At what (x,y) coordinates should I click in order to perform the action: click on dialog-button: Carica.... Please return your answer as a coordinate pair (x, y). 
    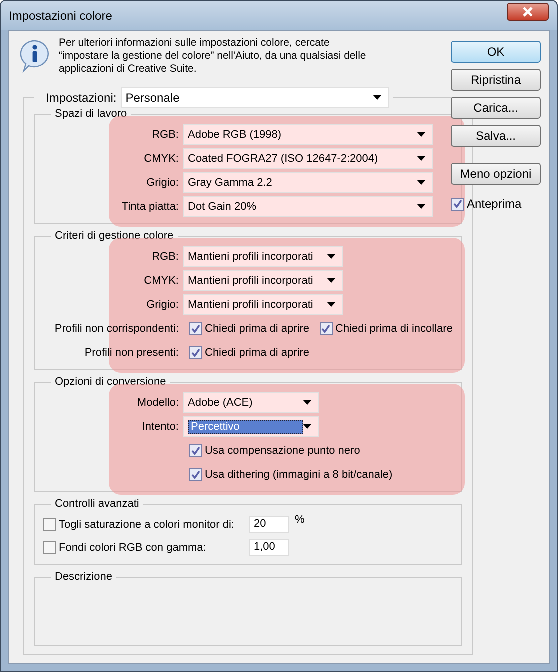
    Looking at the image, I should click on (496, 108).